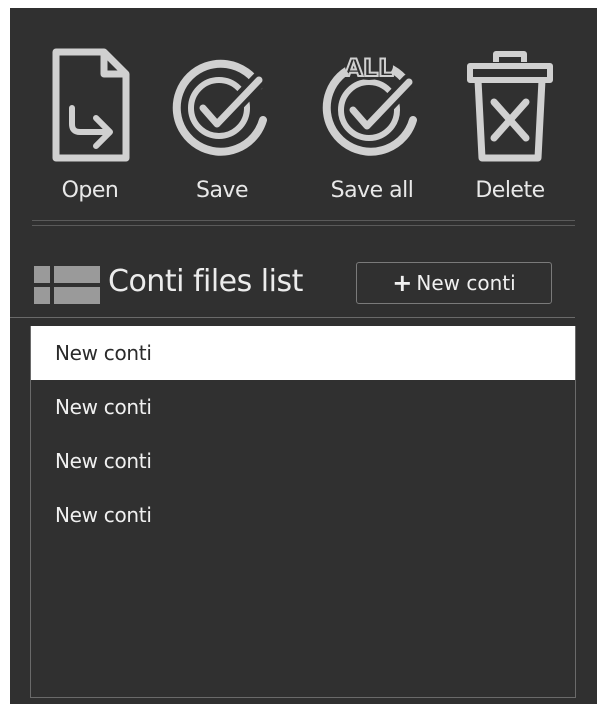 This screenshot has width=597, height=710. Describe the element at coordinates (303, 290) in the screenshot. I see `list-header: Conti files list + New conti` at that location.